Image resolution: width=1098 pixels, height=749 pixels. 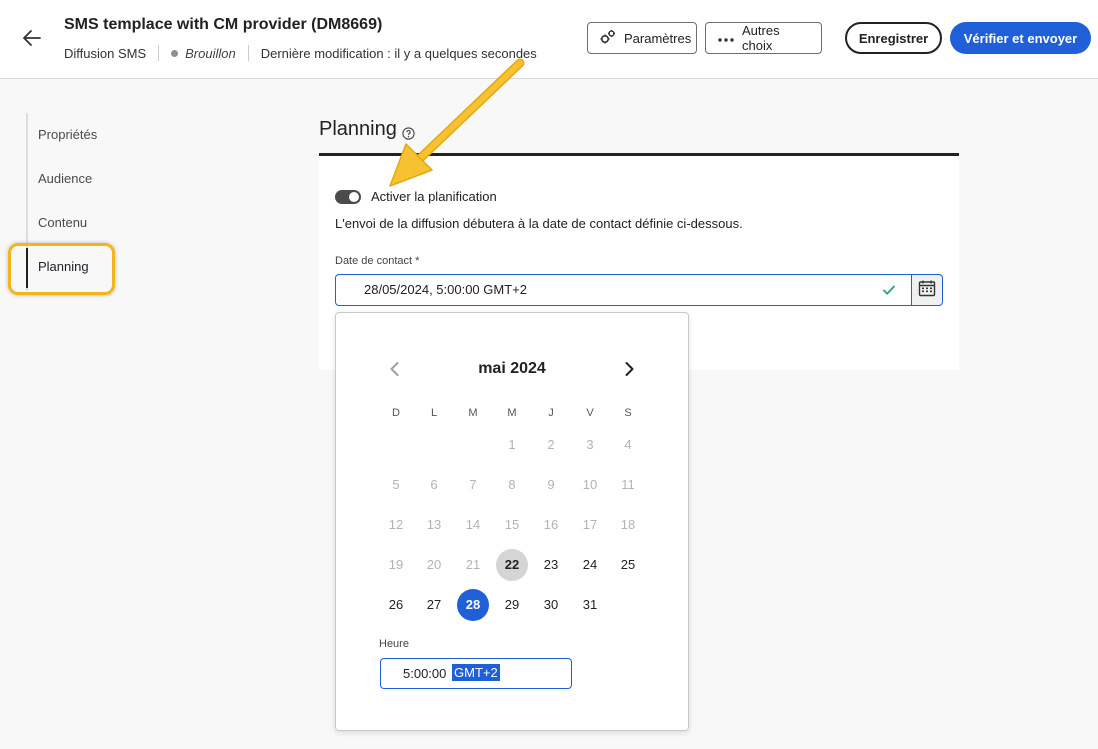 I want to click on review-send-button: Vérifier et envoyer, so click(x=1020, y=38).